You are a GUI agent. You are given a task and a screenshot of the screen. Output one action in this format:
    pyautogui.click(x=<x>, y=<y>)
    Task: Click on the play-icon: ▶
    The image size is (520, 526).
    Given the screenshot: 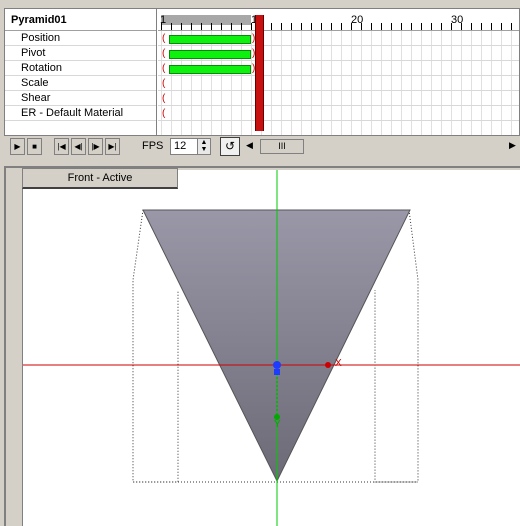 What is the action you would take?
    pyautogui.click(x=17, y=146)
    